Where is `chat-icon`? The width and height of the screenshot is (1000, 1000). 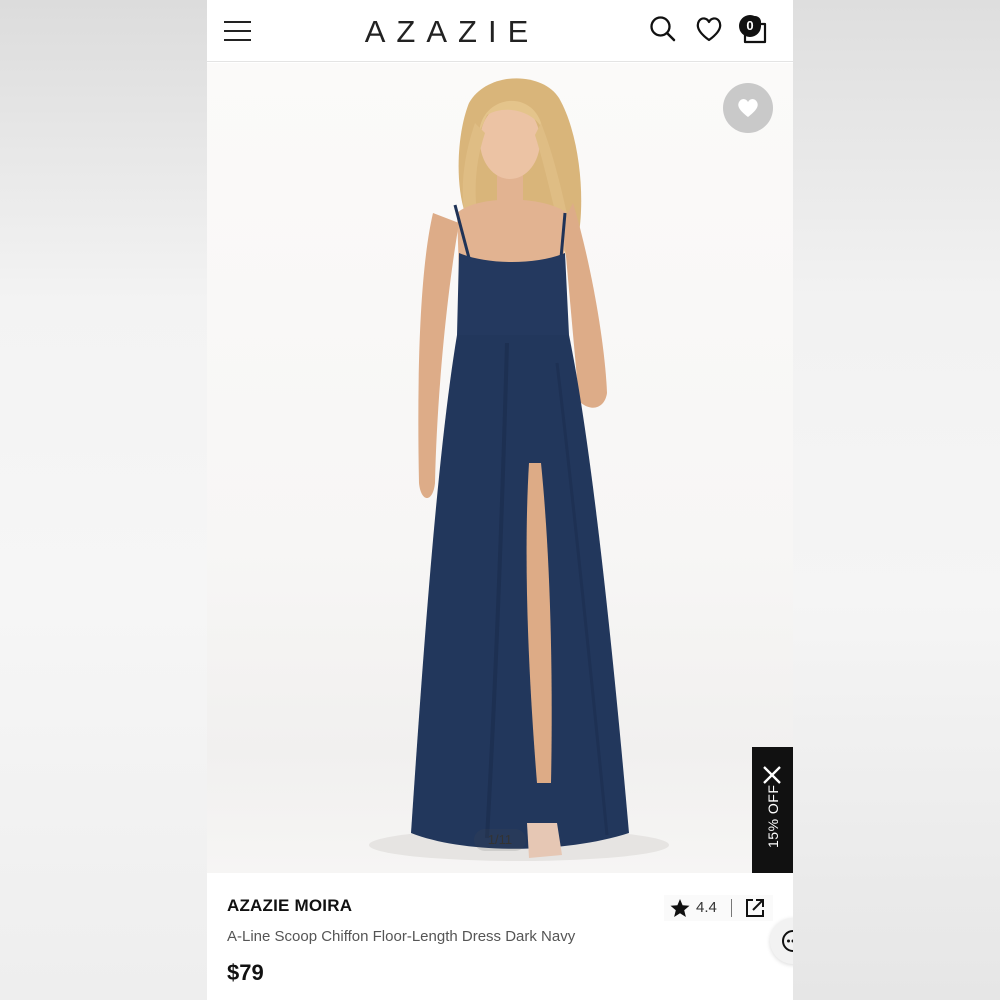 chat-icon is located at coordinates (787, 941).